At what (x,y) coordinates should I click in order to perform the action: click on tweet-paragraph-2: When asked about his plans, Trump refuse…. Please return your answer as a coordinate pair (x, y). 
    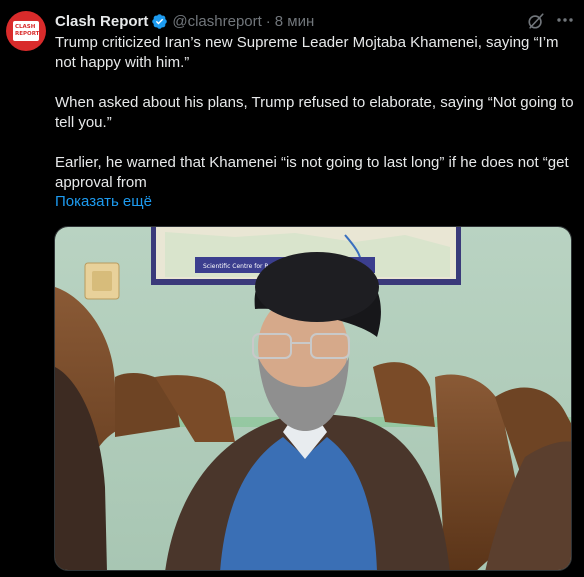
    Looking at the image, I should click on (314, 112).